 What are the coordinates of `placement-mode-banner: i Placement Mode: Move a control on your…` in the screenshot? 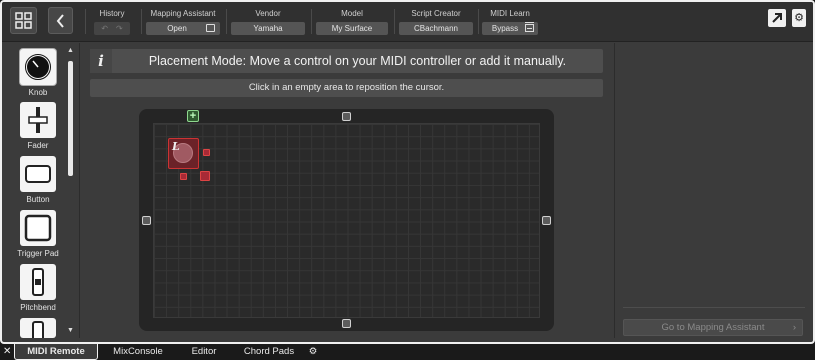 It's located at (346, 61).